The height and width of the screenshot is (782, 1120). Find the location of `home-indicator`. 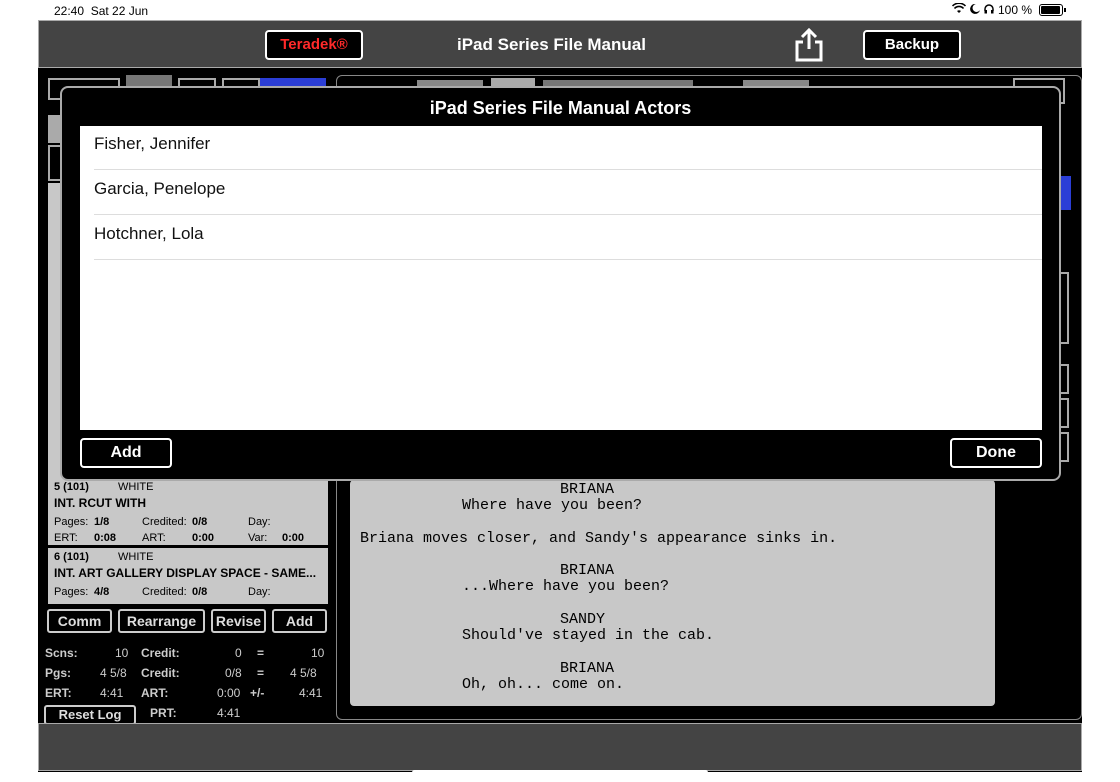

home-indicator is located at coordinates (560, 772).